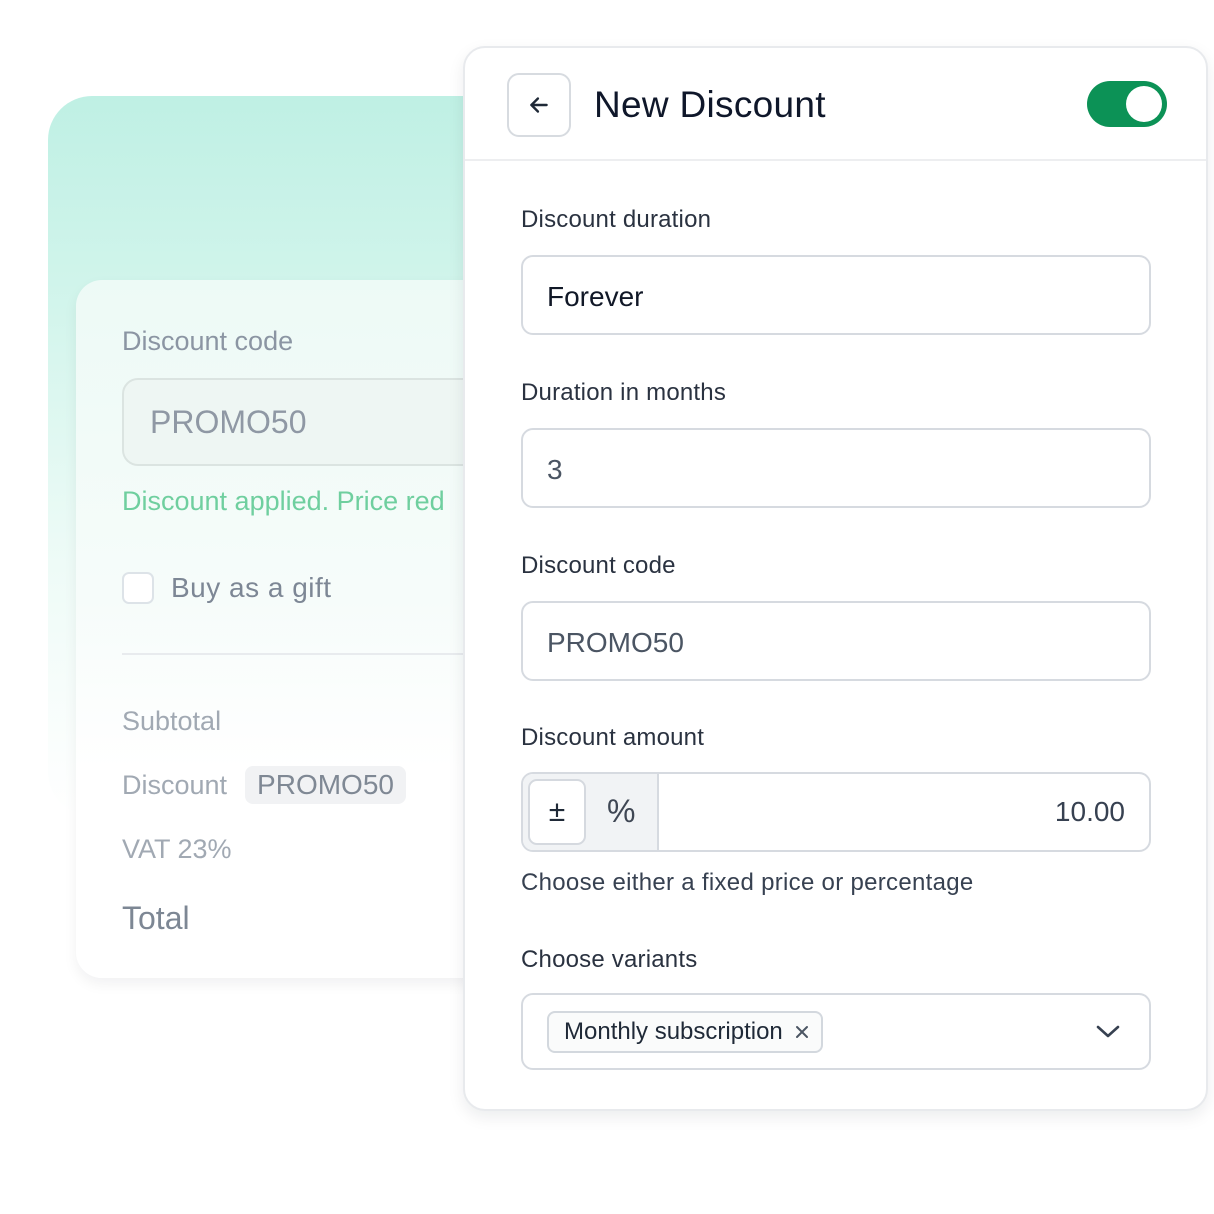 Image resolution: width=1214 pixels, height=1214 pixels. What do you see at coordinates (609, 959) in the screenshot?
I see `choose-variants-label: Choose variants` at bounding box center [609, 959].